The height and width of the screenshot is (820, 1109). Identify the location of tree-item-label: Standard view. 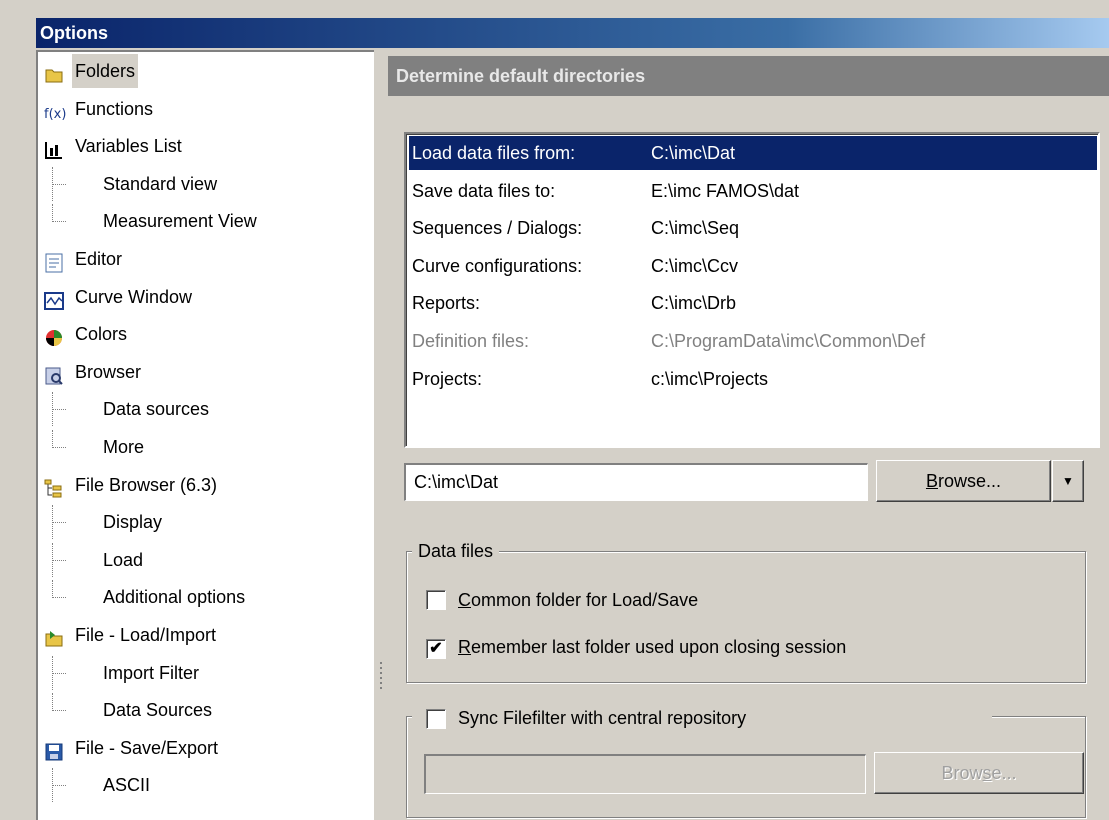
(160, 183).